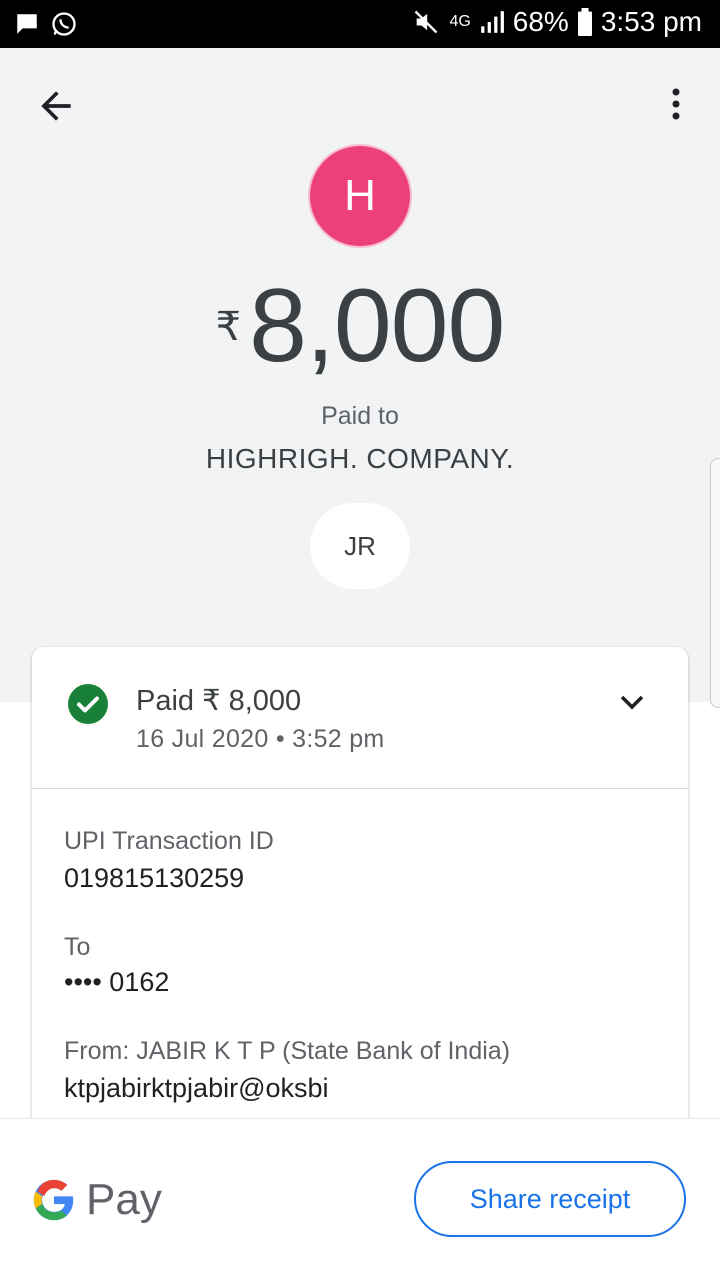  I want to click on gpay-logo: Pay, so click(97, 1200).